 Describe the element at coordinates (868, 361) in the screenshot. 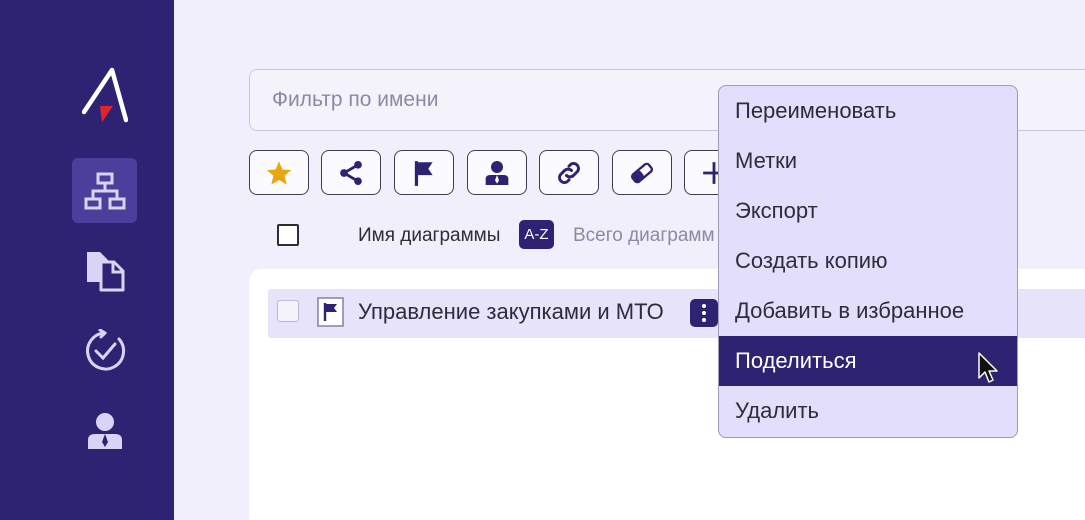

I see `menu-item-share: Поделиться` at that location.